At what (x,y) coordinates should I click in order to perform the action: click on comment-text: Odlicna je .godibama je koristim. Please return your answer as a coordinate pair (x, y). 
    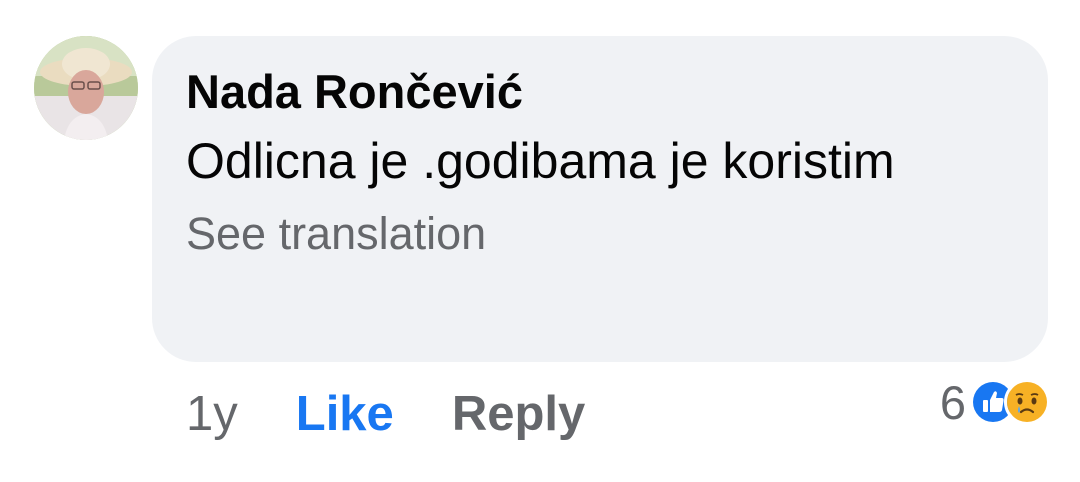
    Looking at the image, I should click on (540, 161).